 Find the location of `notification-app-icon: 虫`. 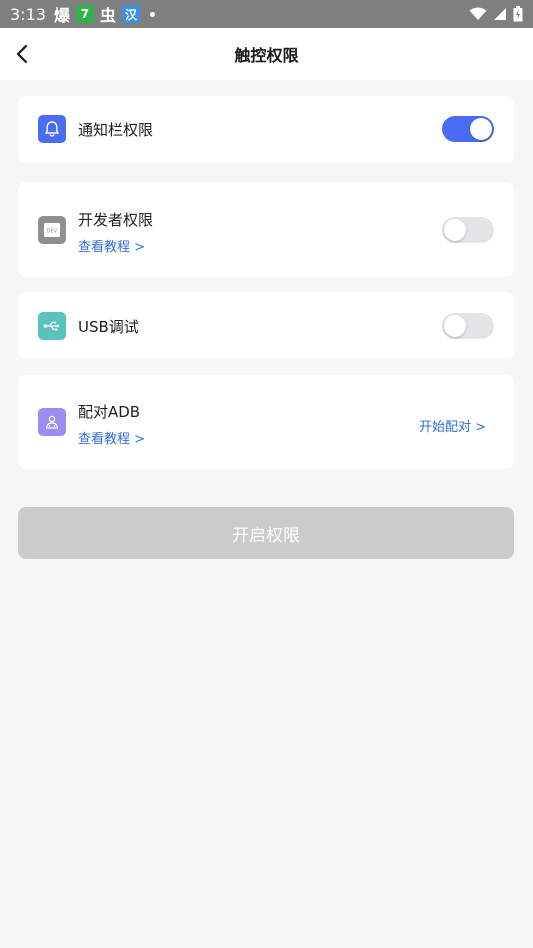

notification-app-icon: 虫 is located at coordinates (107, 15).